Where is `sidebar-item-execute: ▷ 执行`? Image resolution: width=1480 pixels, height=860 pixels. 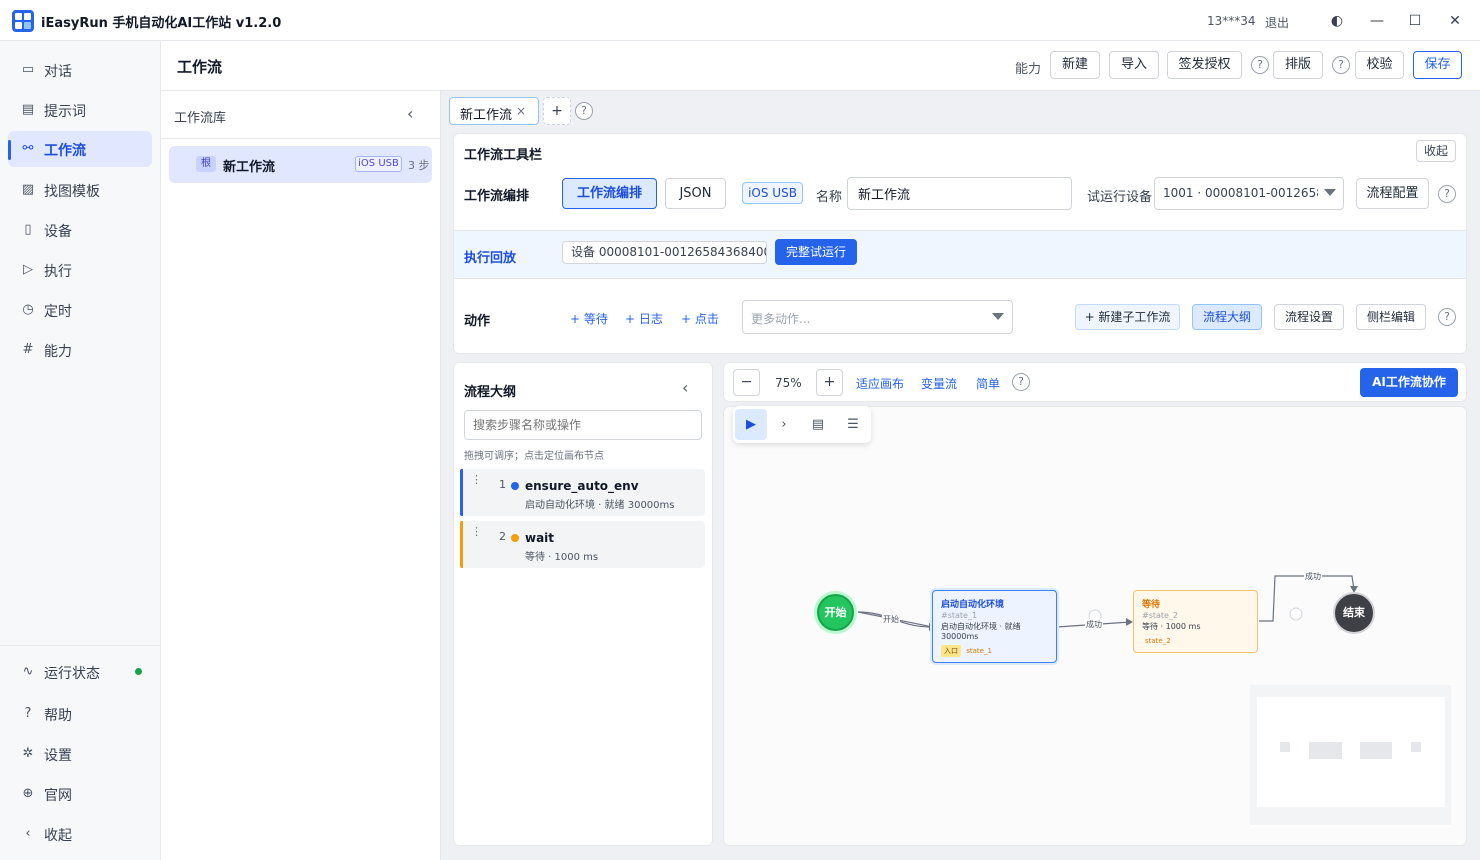 sidebar-item-execute: ▷ 执行 is located at coordinates (80, 270).